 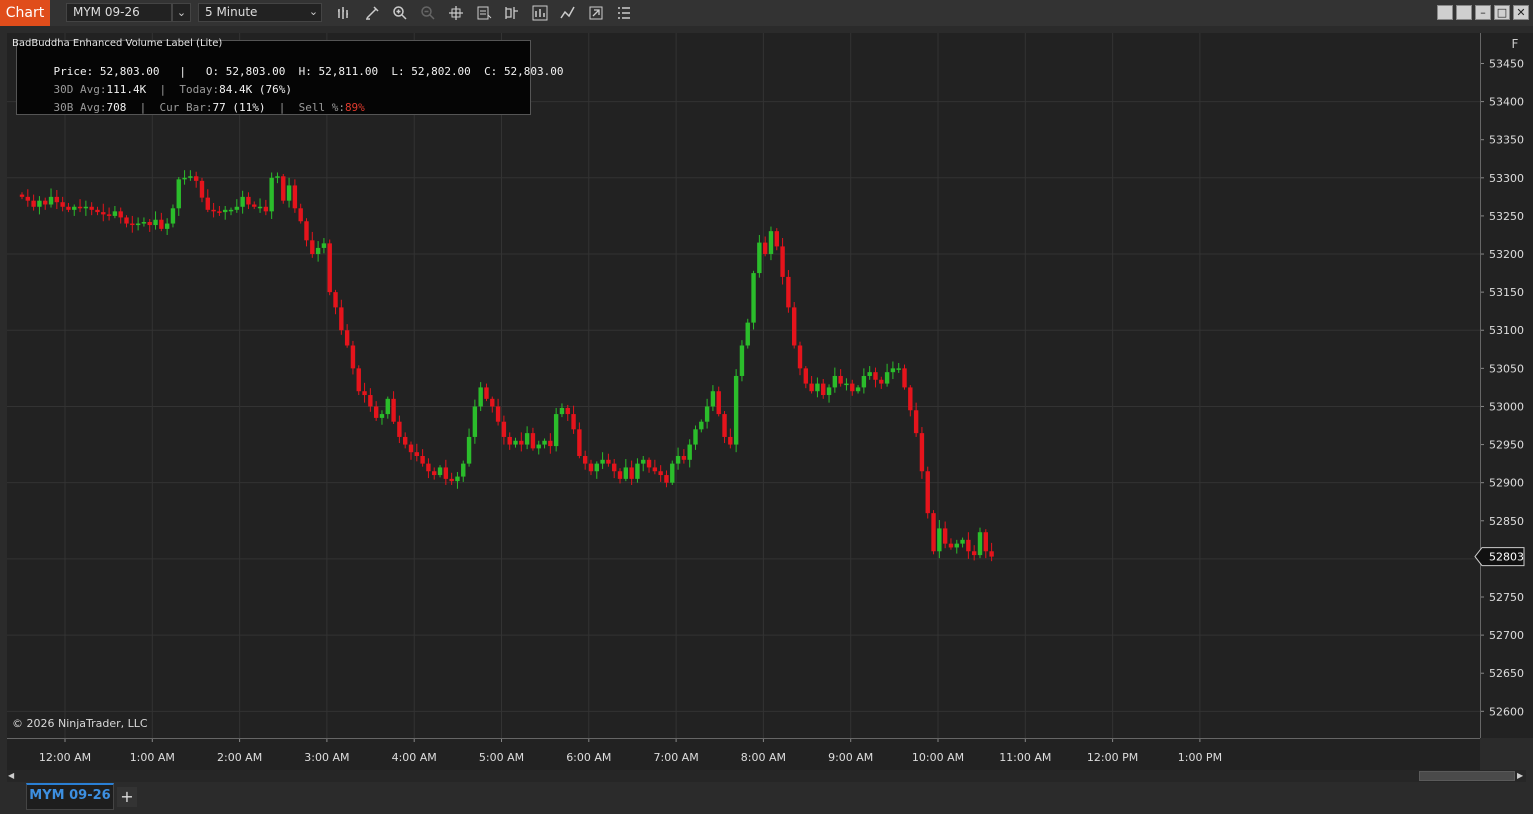 What do you see at coordinates (80, 723) in the screenshot?
I see `copyright-text: © 2026 NinjaTrader, LLC` at bounding box center [80, 723].